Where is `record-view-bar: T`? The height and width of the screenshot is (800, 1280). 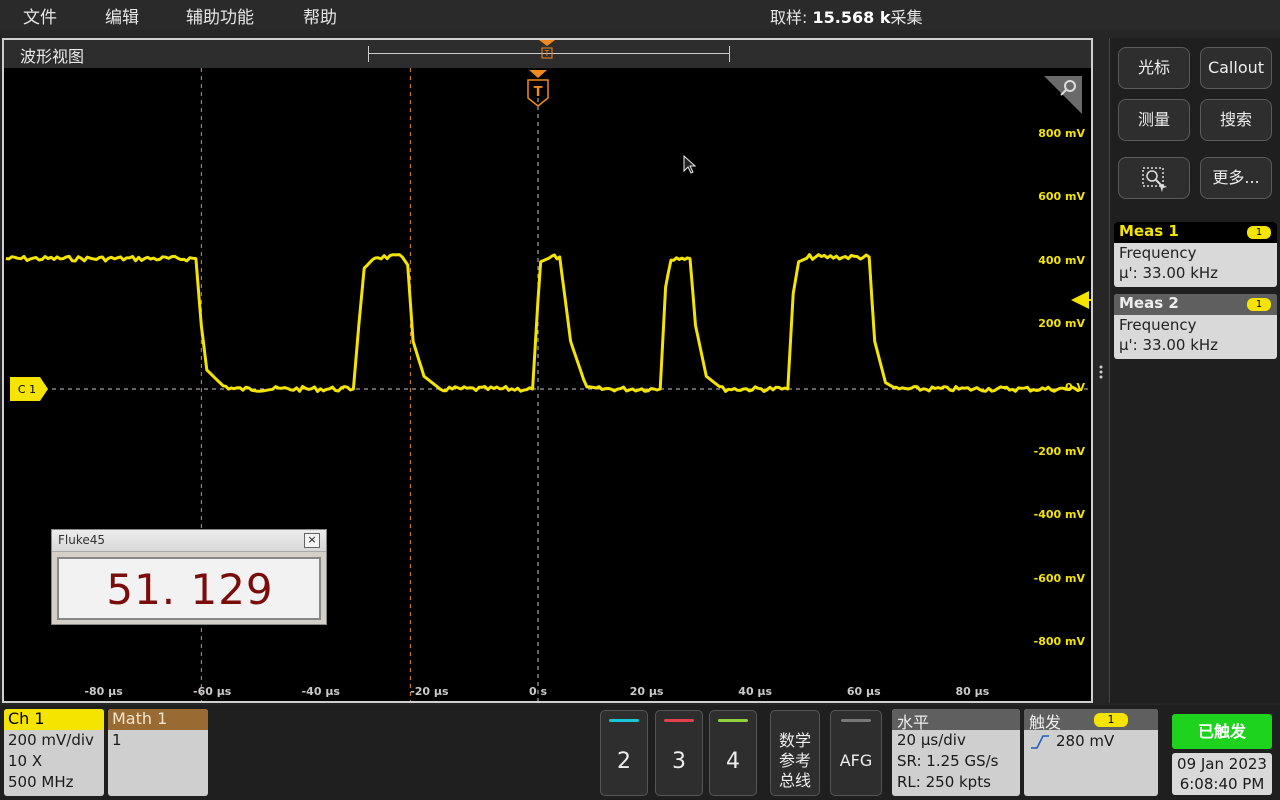
record-view-bar: T is located at coordinates (549, 51).